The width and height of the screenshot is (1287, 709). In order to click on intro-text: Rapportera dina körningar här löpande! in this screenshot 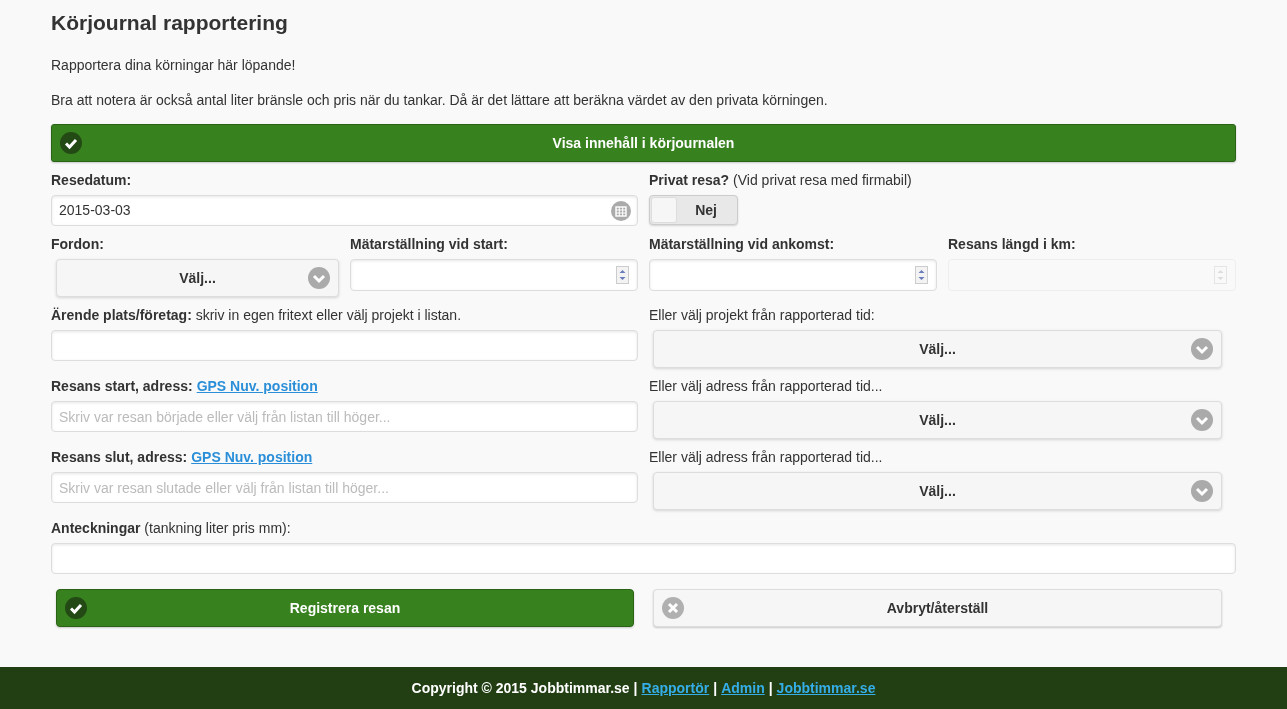, I will do `click(174, 65)`.